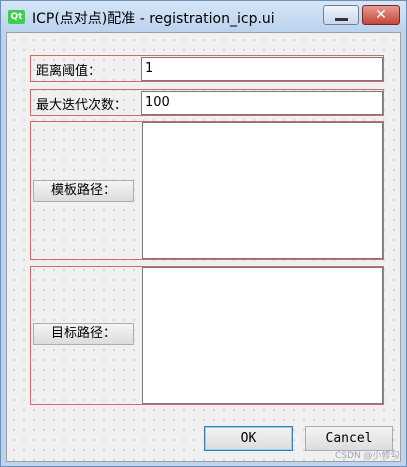 The height and width of the screenshot is (467, 407). Describe the element at coordinates (381, 15) in the screenshot. I see `close-button: ✕` at that location.